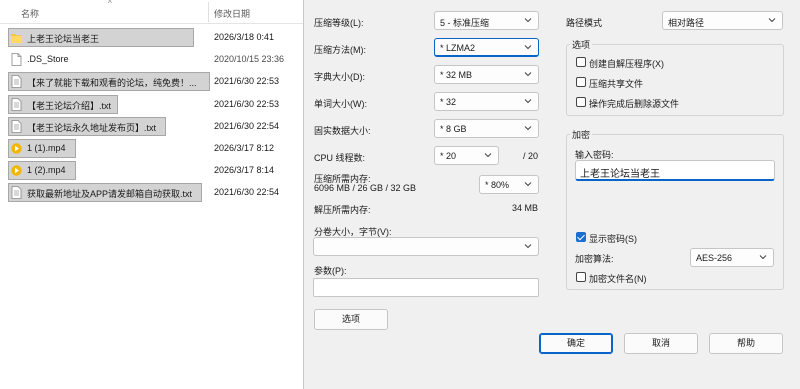 Image resolution: width=800 pixels, height=389 pixels. Describe the element at coordinates (110, 4) in the screenshot. I see `sort-up-icon: ^` at that location.